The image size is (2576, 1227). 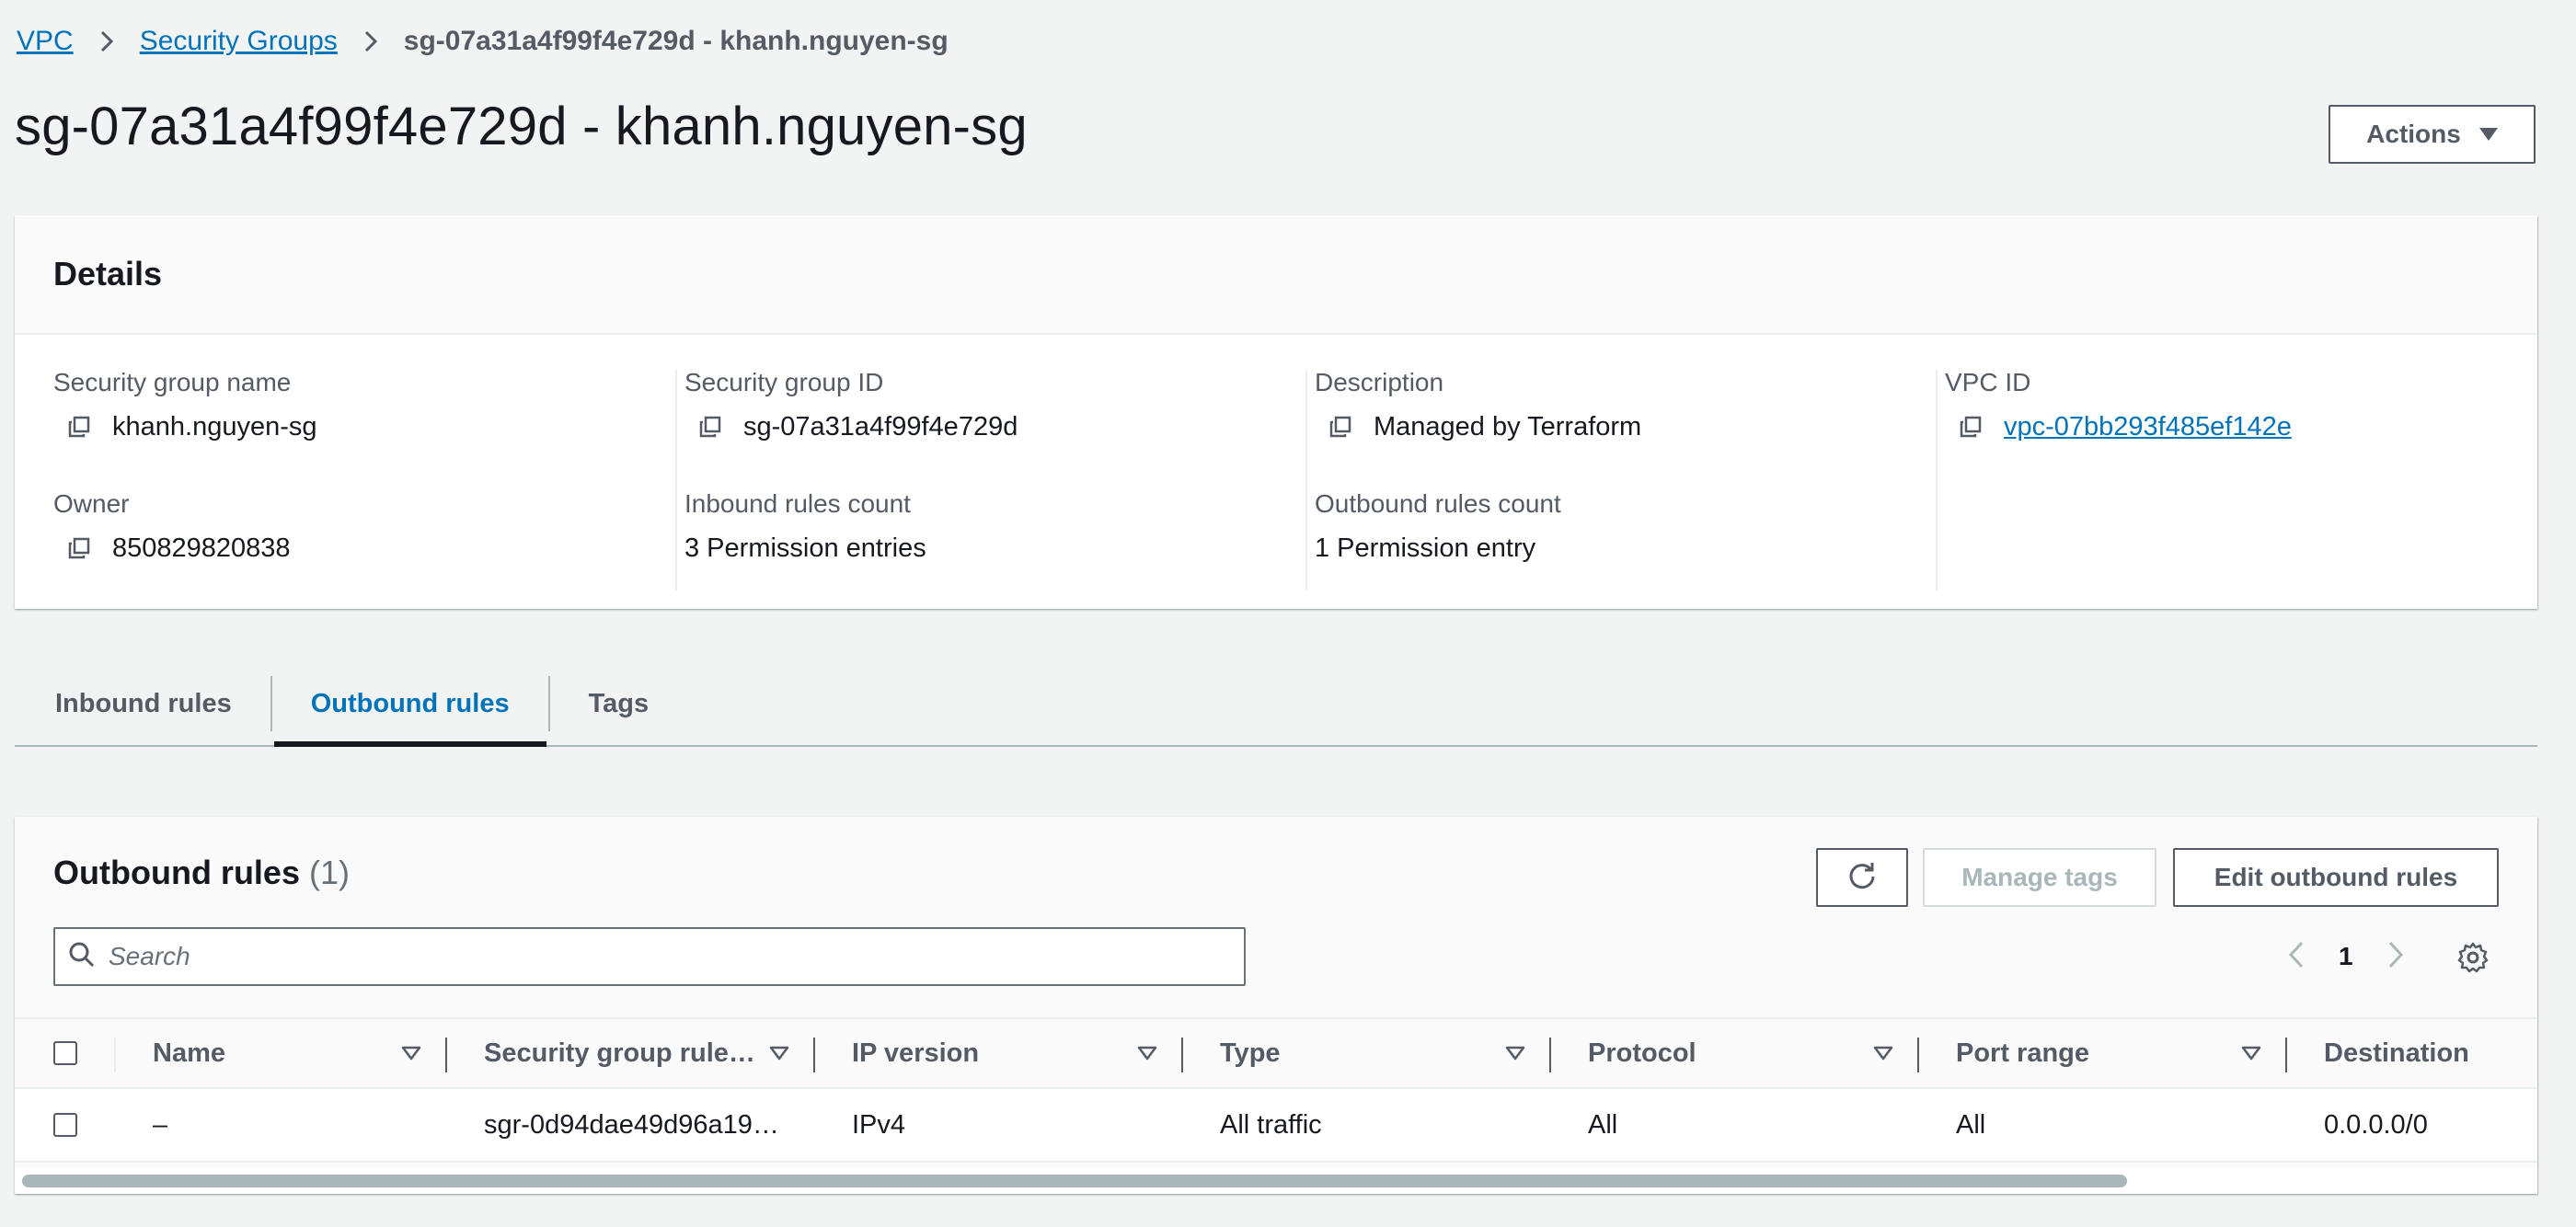 I want to click on detail-value: 1 Permission entry, so click(x=1425, y=548).